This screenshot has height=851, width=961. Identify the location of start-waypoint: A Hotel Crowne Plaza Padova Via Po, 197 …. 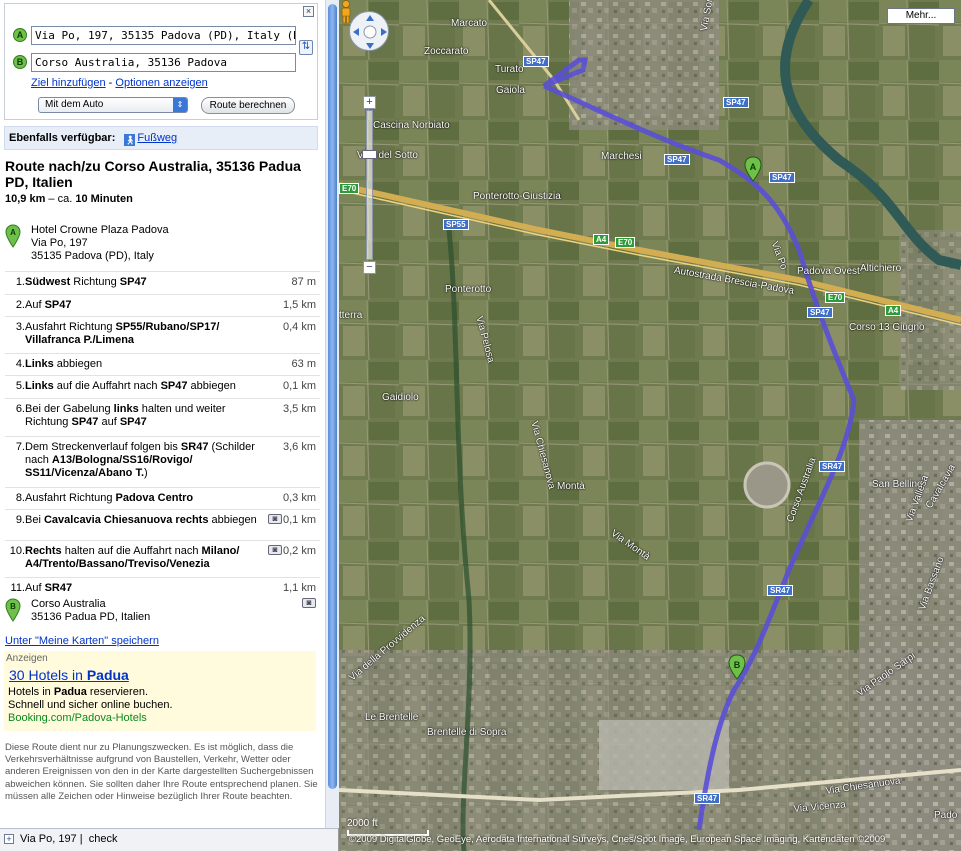
(162, 246).